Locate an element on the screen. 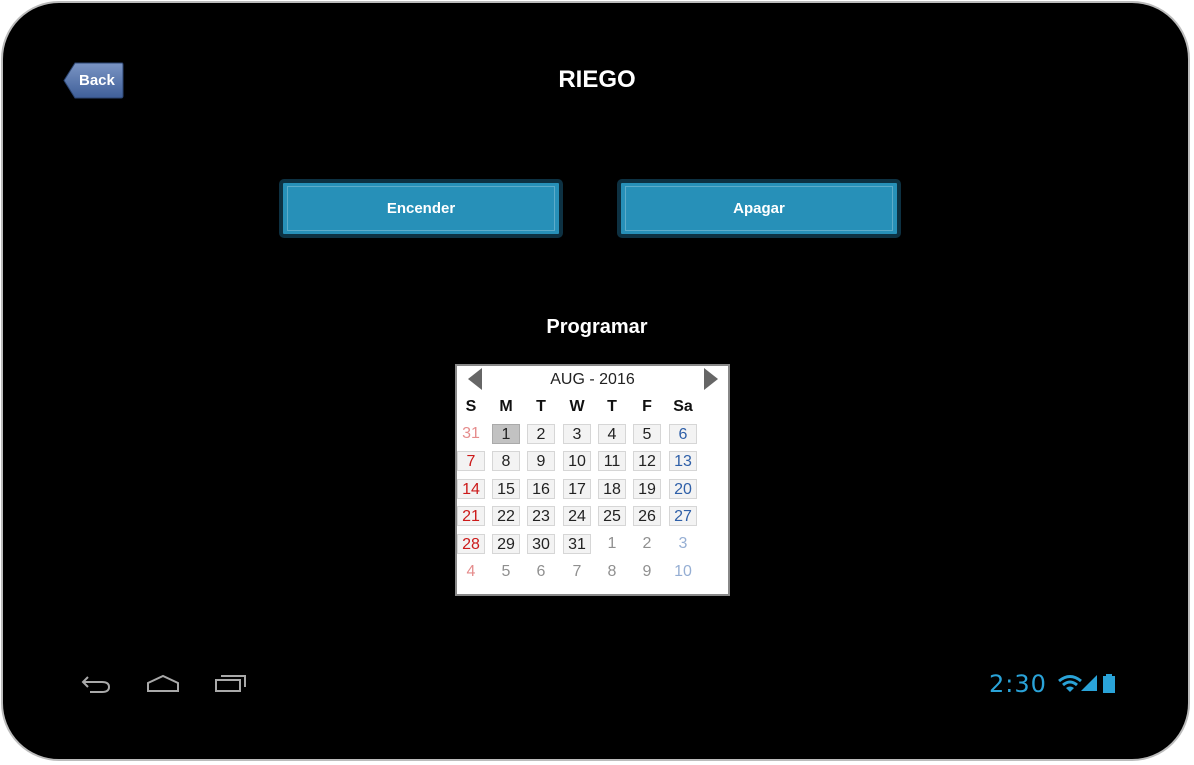 Image resolution: width=1194 pixels, height=765 pixels. calendar-day: 25 is located at coordinates (612, 516).